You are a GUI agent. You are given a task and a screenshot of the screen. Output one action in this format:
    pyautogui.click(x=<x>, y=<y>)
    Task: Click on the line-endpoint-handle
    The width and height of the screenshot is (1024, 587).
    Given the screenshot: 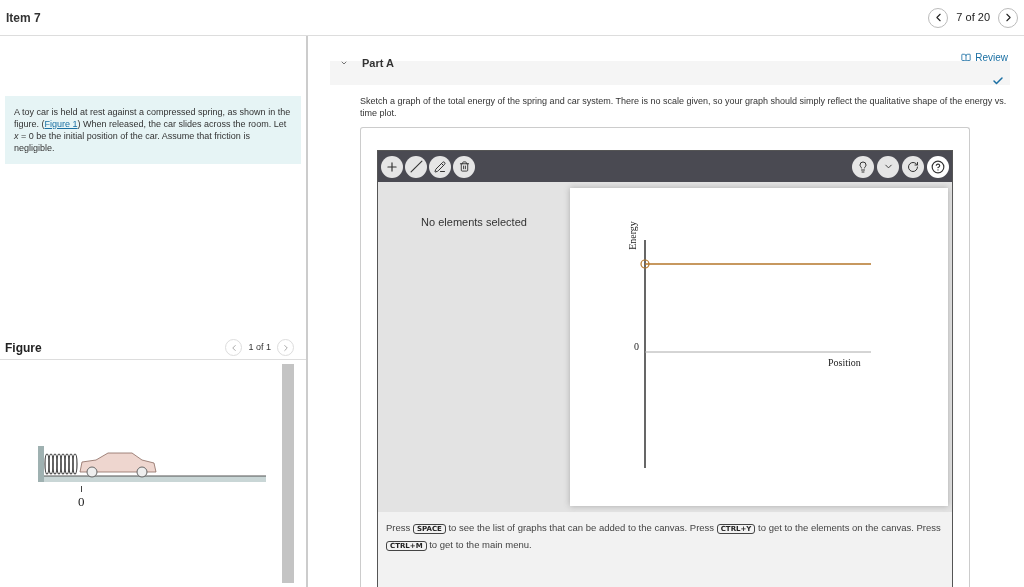 What is the action you would take?
    pyautogui.click(x=645, y=264)
    